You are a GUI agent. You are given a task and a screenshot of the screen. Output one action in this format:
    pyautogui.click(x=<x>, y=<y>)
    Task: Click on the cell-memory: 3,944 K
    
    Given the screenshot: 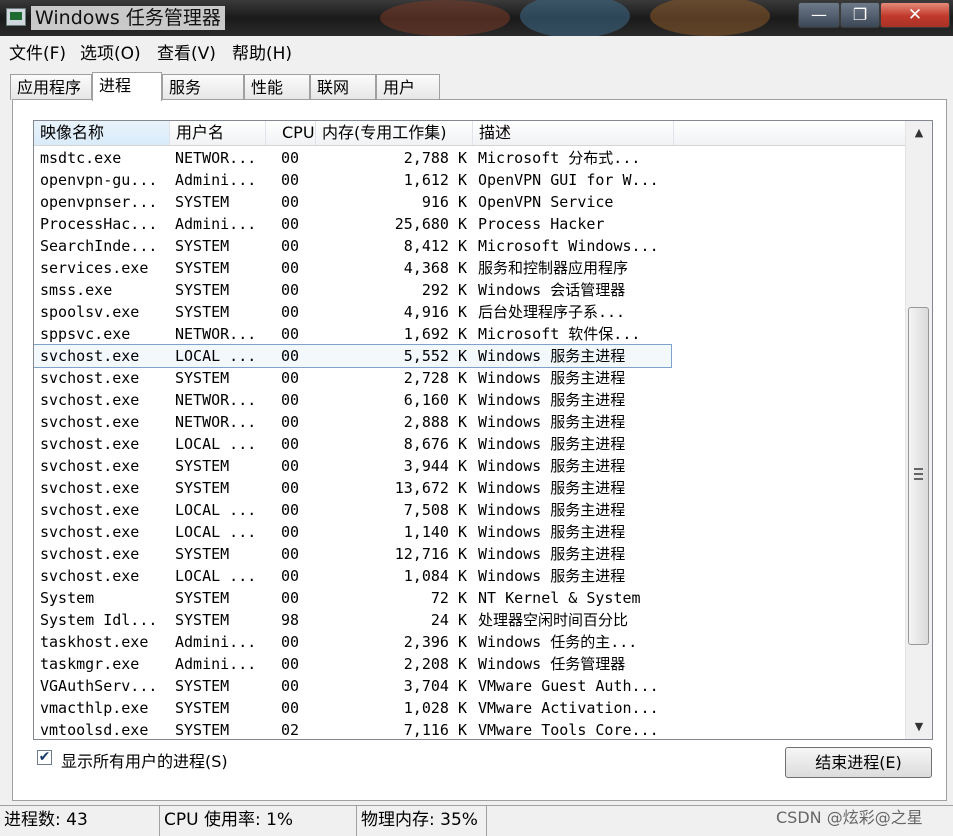 What is the action you would take?
    pyautogui.click(x=435, y=466)
    